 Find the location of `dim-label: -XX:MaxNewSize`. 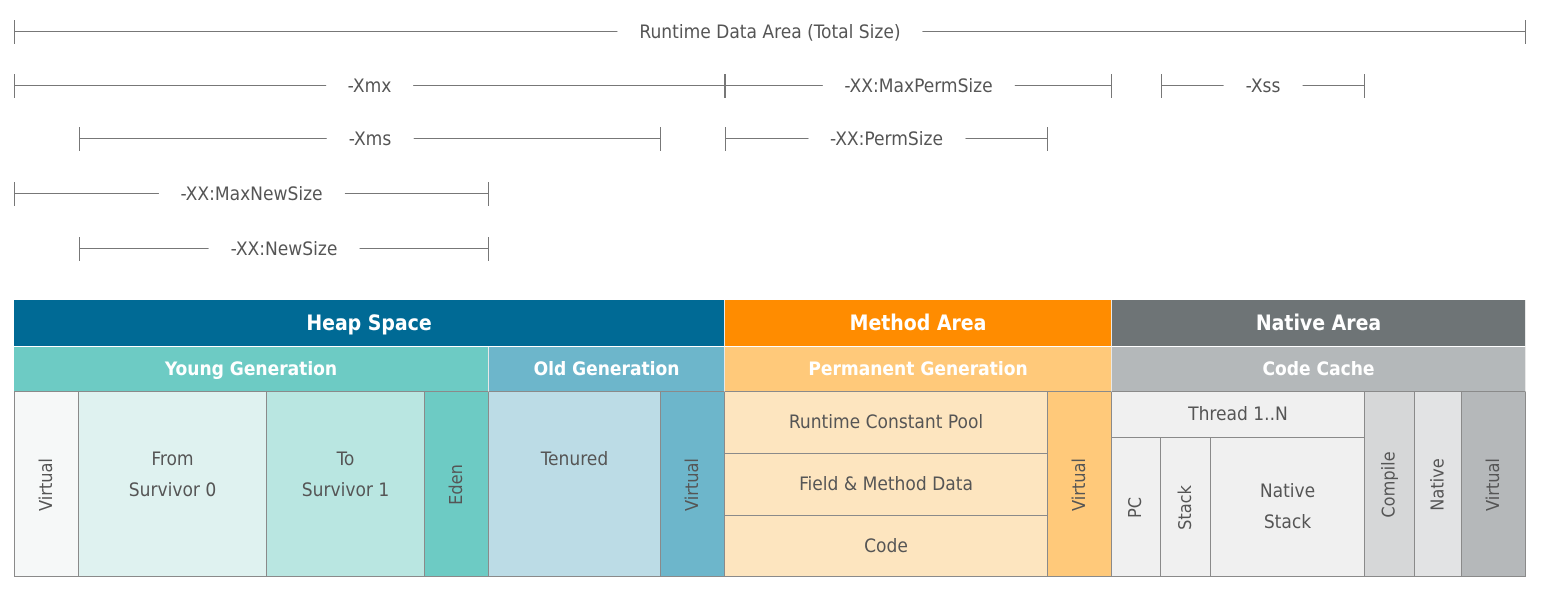

dim-label: -XX:MaxNewSize is located at coordinates (251, 194).